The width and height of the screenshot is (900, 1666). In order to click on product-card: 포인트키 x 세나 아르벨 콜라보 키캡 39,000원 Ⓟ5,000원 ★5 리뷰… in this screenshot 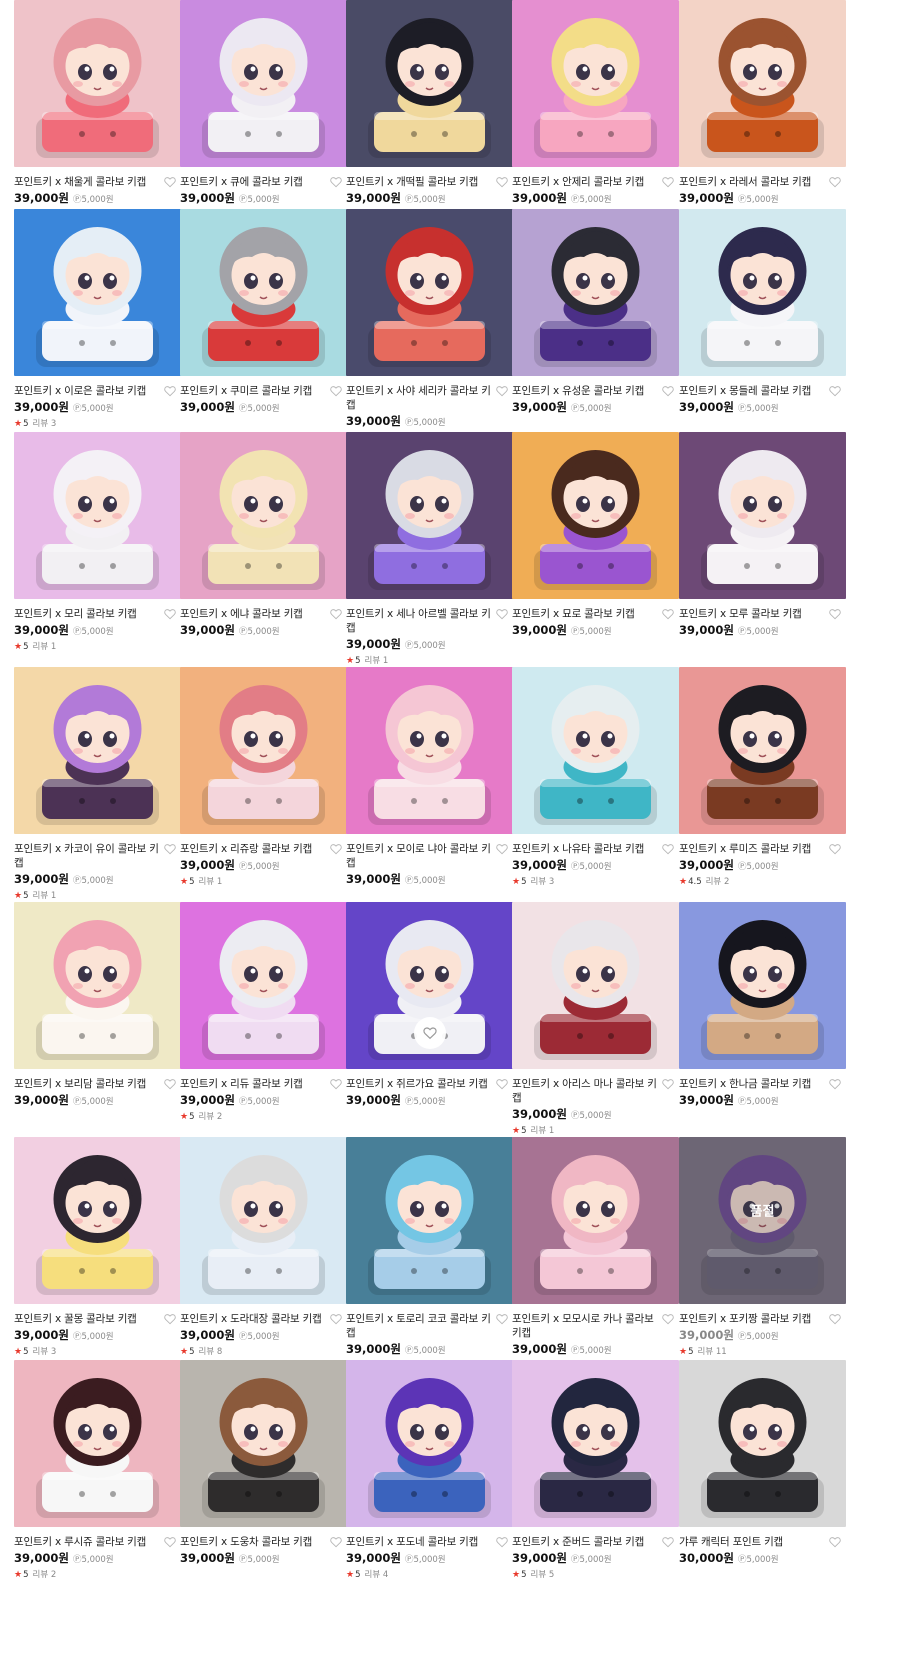, I will do `click(429, 549)`.